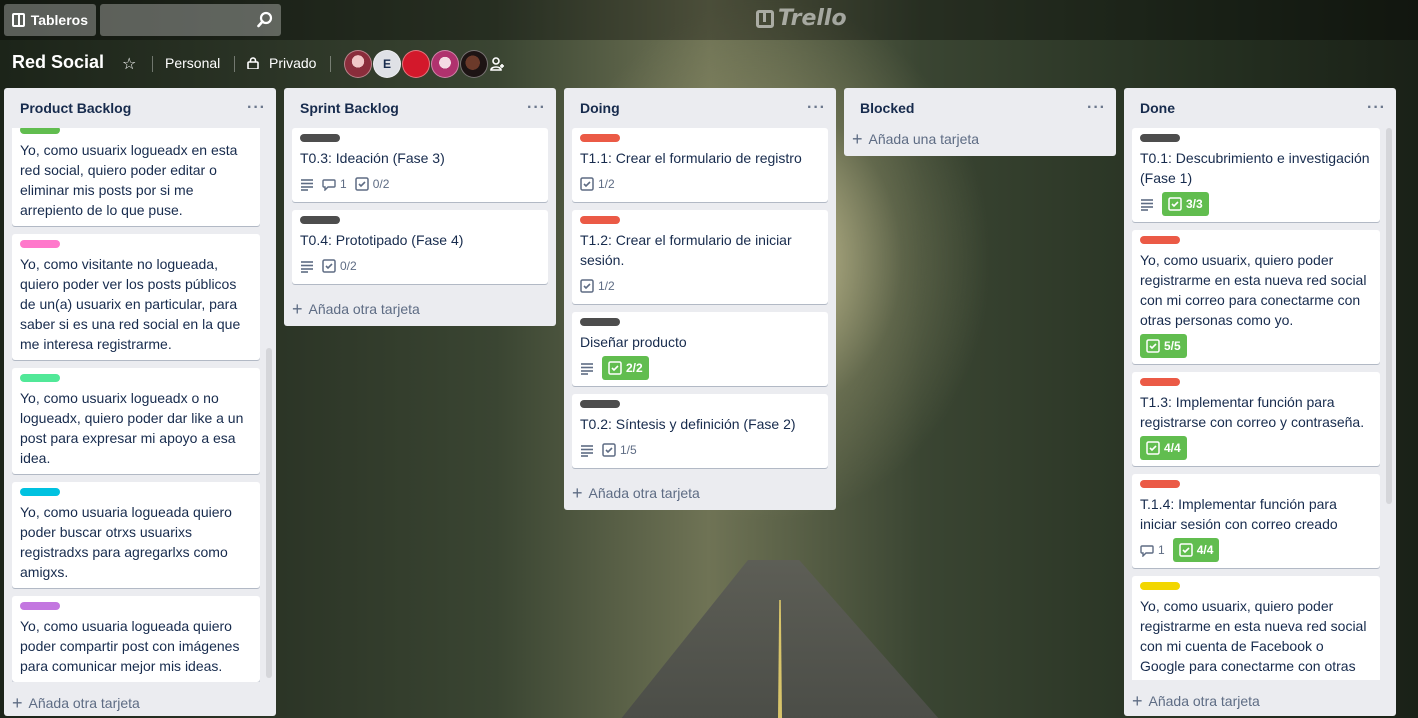 The height and width of the screenshot is (718, 1418). I want to click on search-box, so click(190, 20).